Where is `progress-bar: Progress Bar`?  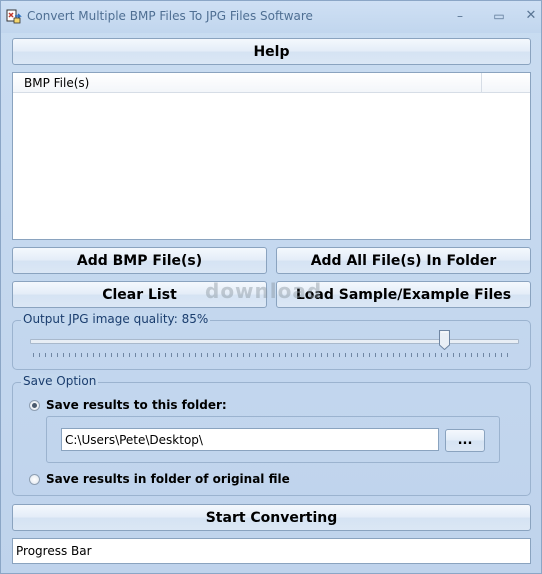 progress-bar: Progress Bar is located at coordinates (271, 551).